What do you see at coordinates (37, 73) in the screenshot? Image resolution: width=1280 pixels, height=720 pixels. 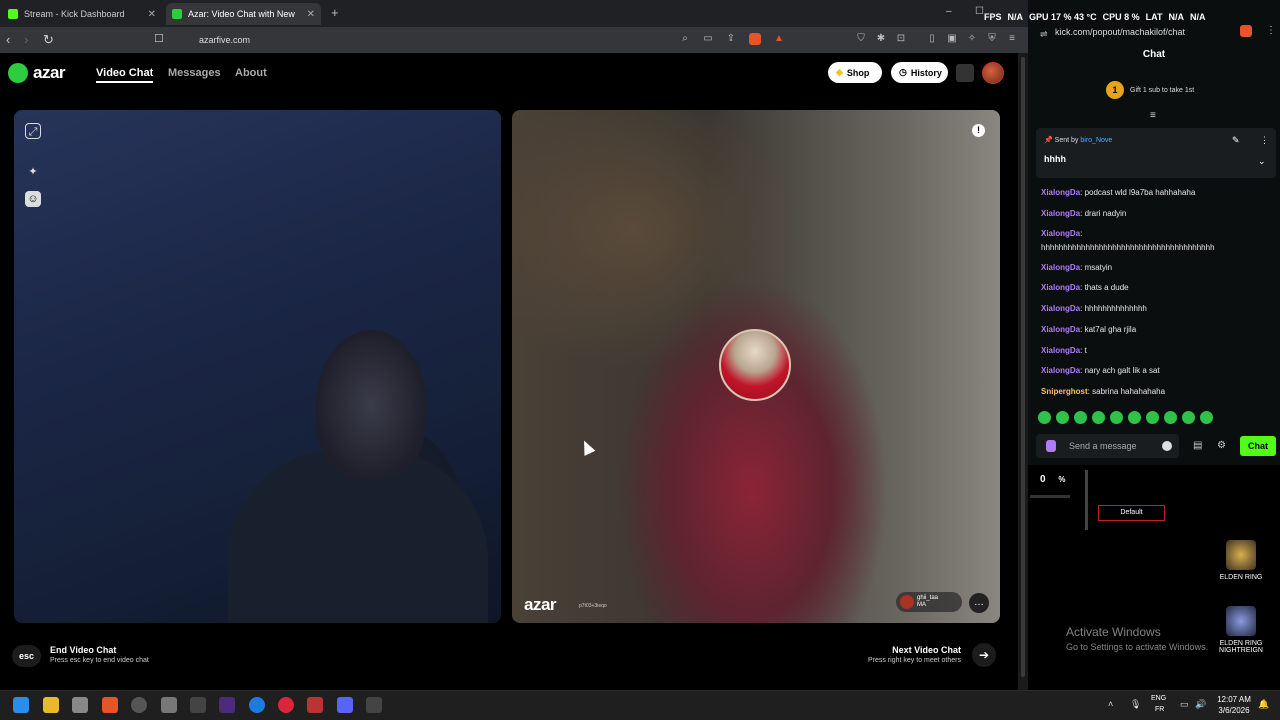 I see `azar-logo: azar` at bounding box center [37, 73].